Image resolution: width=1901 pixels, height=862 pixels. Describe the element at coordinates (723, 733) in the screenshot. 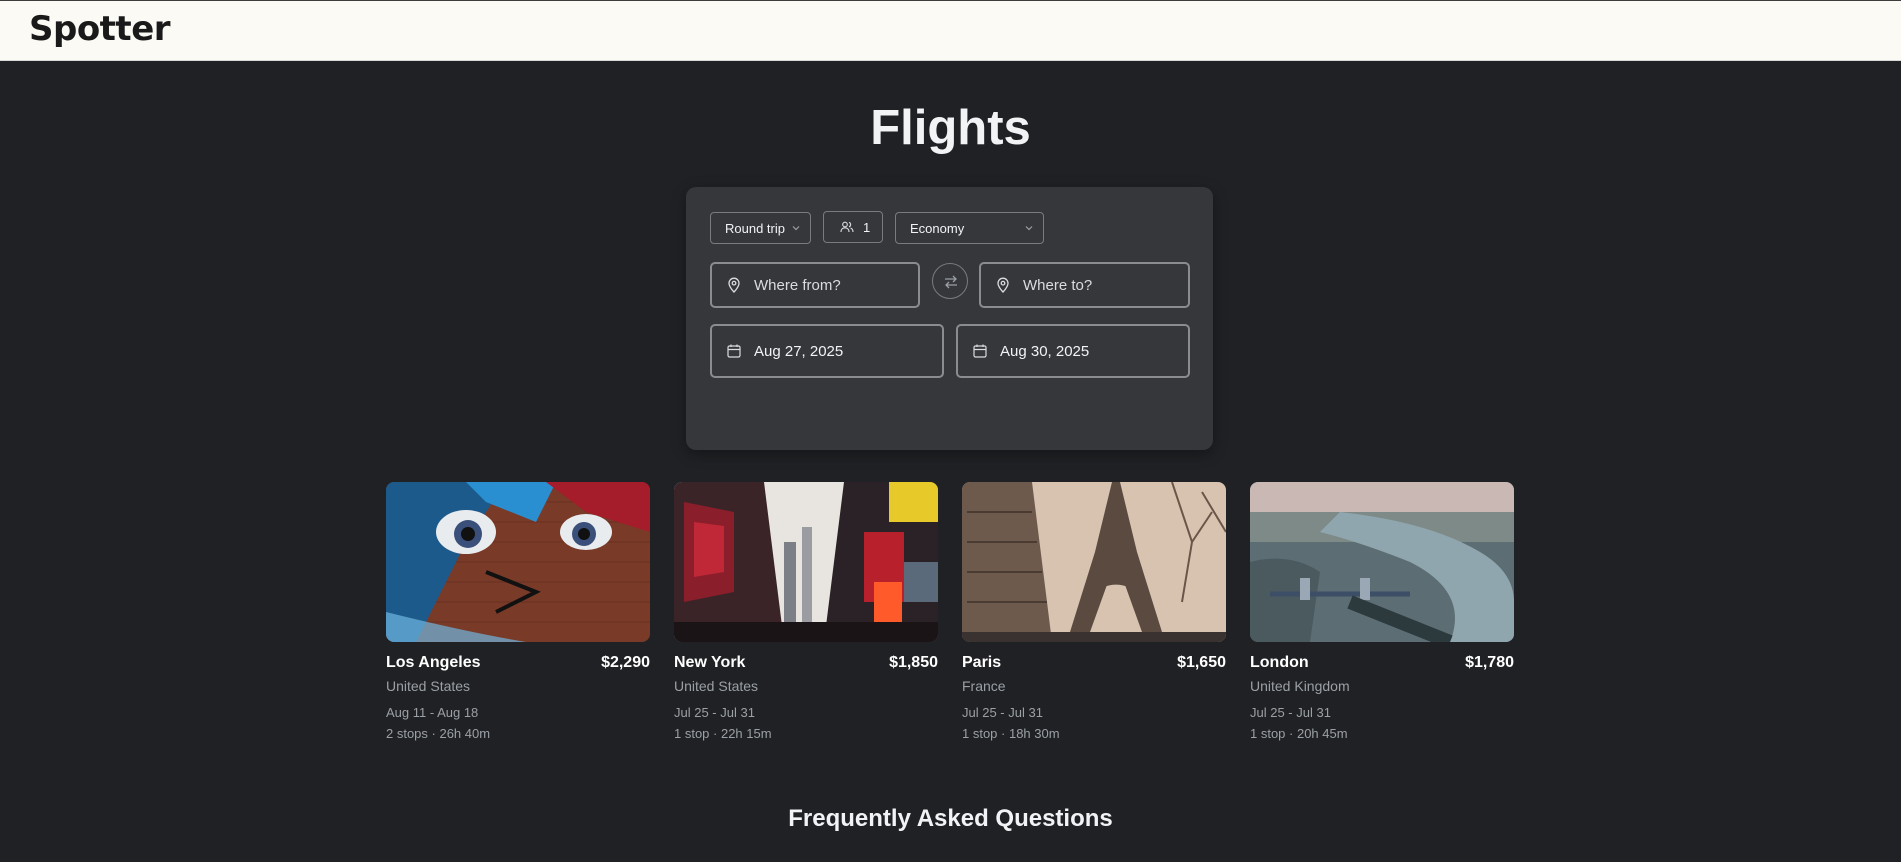

I see `destination-stops-duration: 1 stop · 22h 15m` at that location.